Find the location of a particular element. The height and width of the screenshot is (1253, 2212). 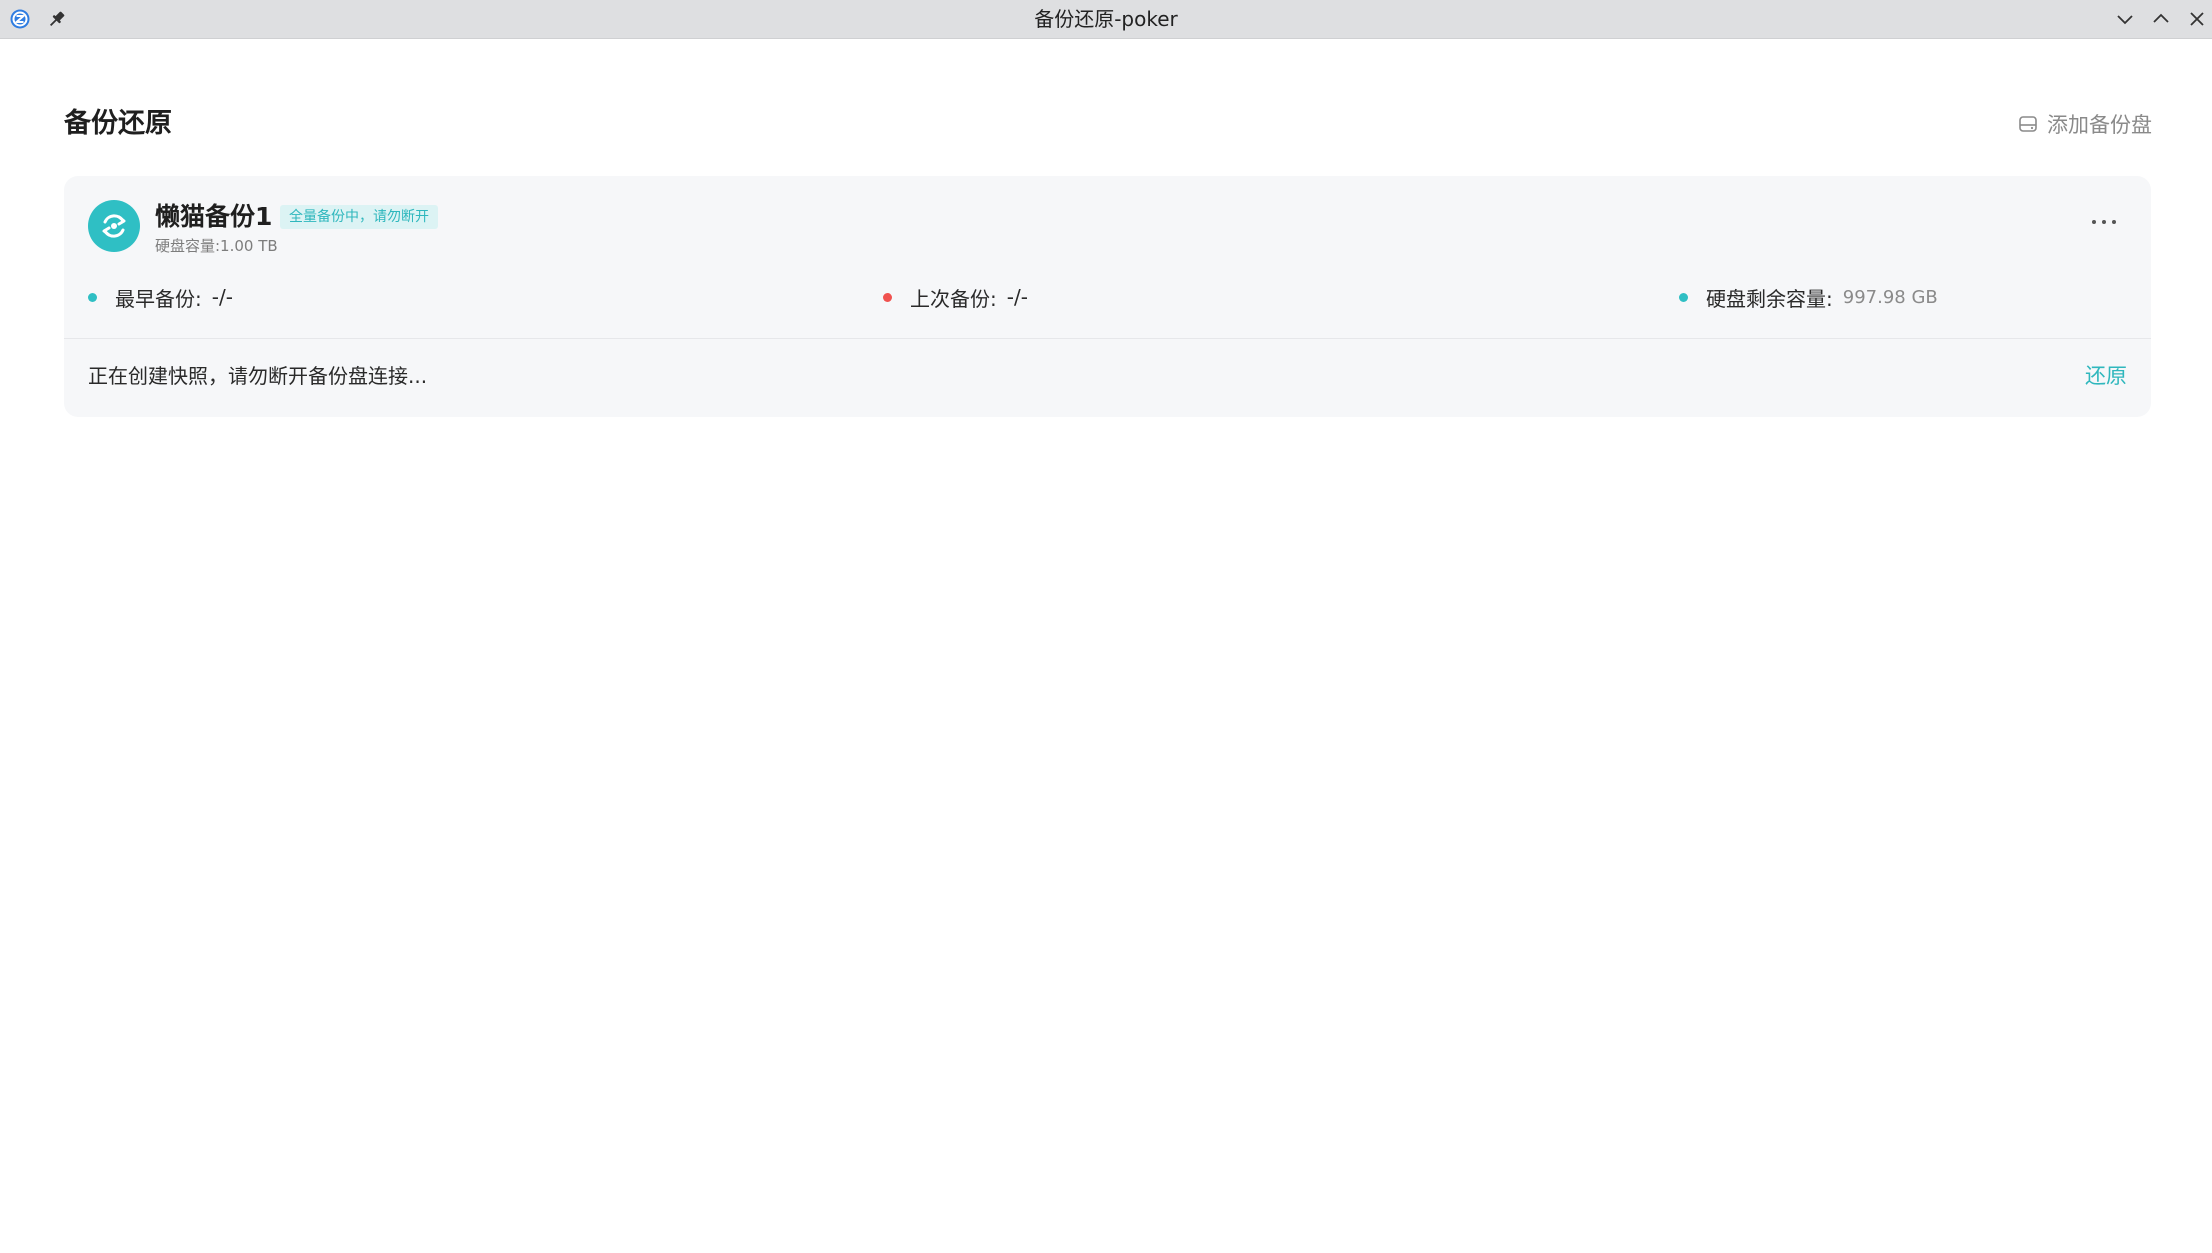

chevron-up-icon is located at coordinates (2161, 18).